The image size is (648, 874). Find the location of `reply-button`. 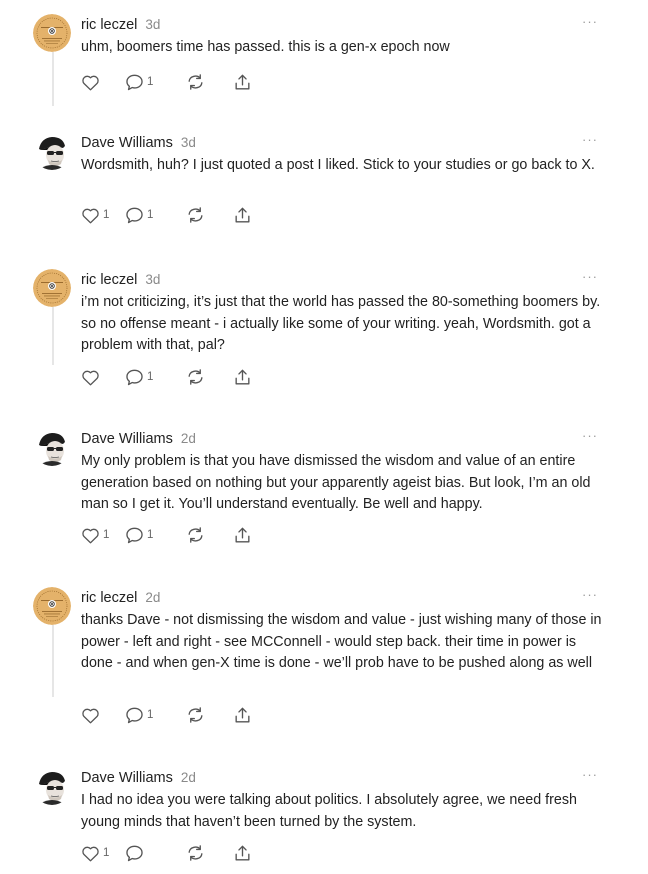

reply-button is located at coordinates (136, 853).